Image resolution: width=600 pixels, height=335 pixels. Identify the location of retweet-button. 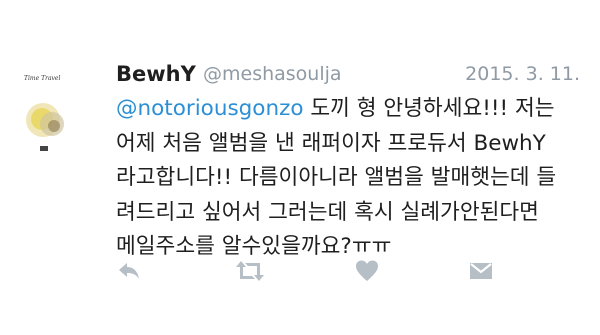
(250, 272).